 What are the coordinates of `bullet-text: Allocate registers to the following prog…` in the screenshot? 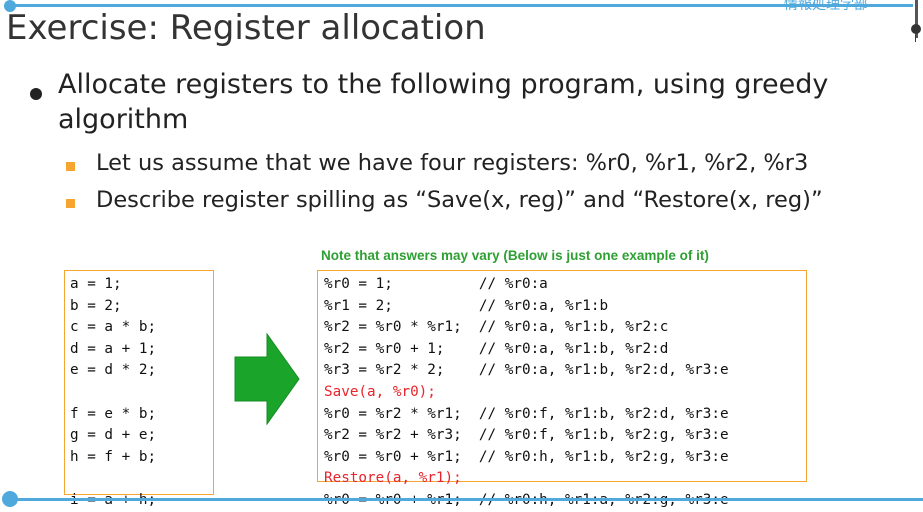 It's located at (443, 102).